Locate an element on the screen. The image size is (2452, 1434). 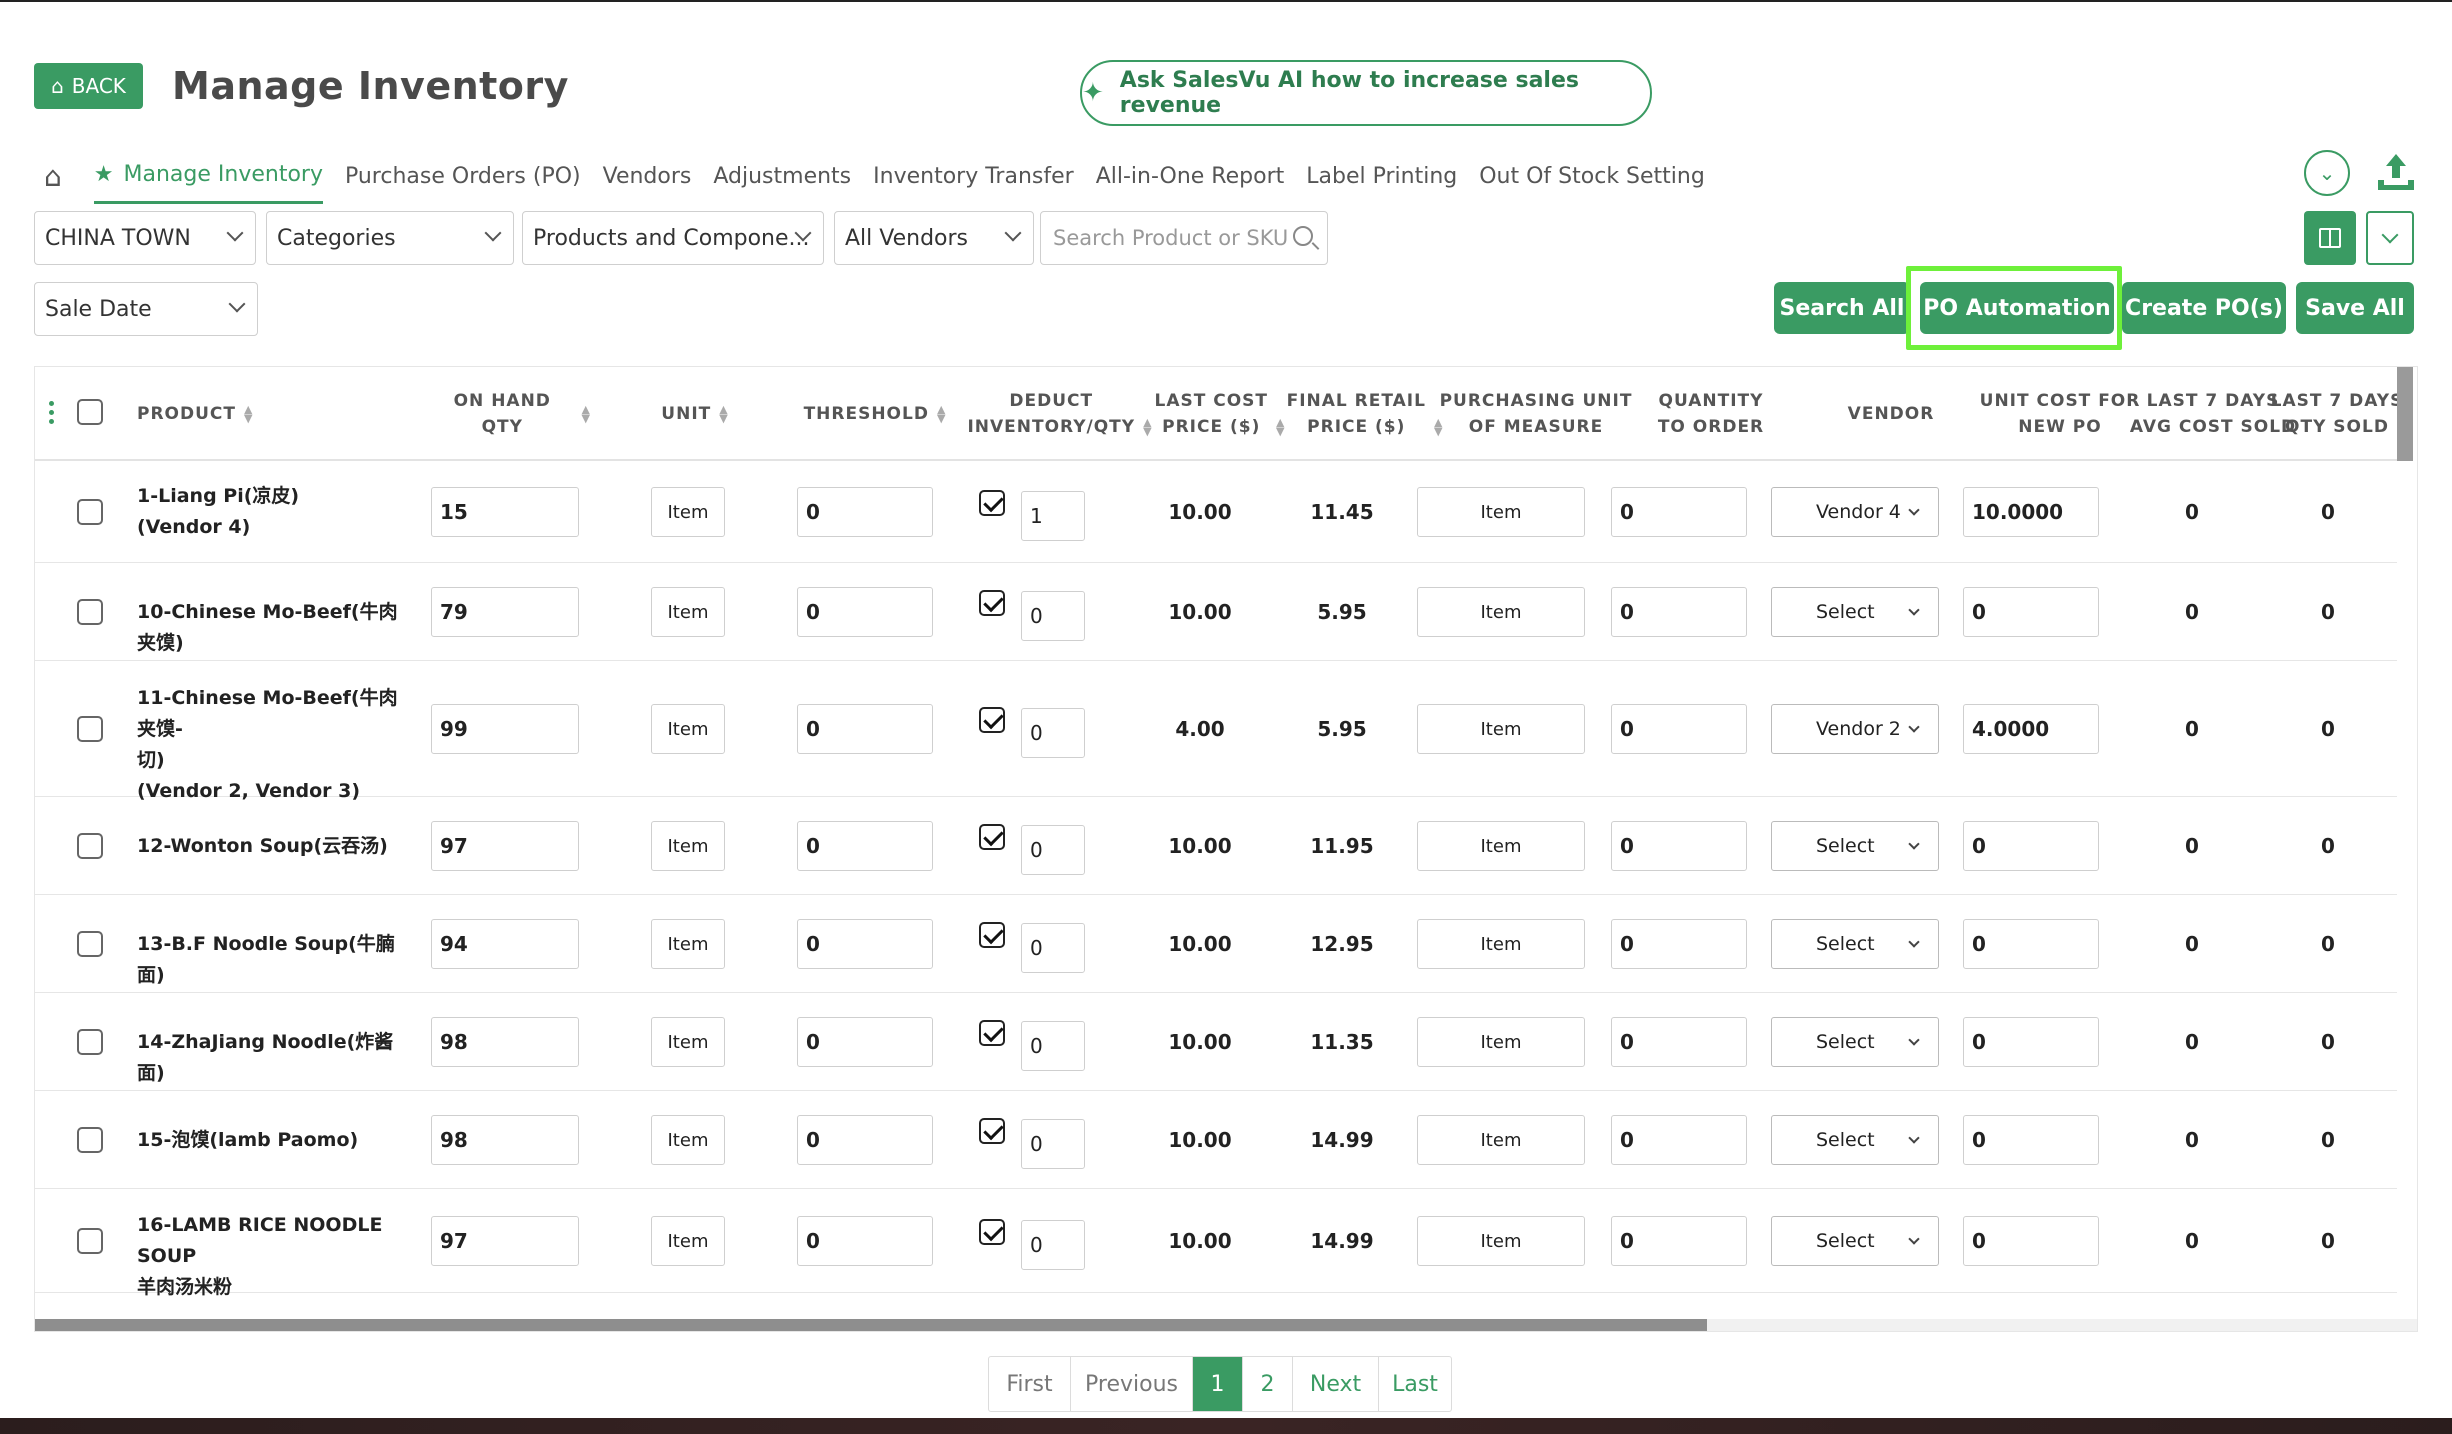
drag-handle-icon is located at coordinates (52, 414).